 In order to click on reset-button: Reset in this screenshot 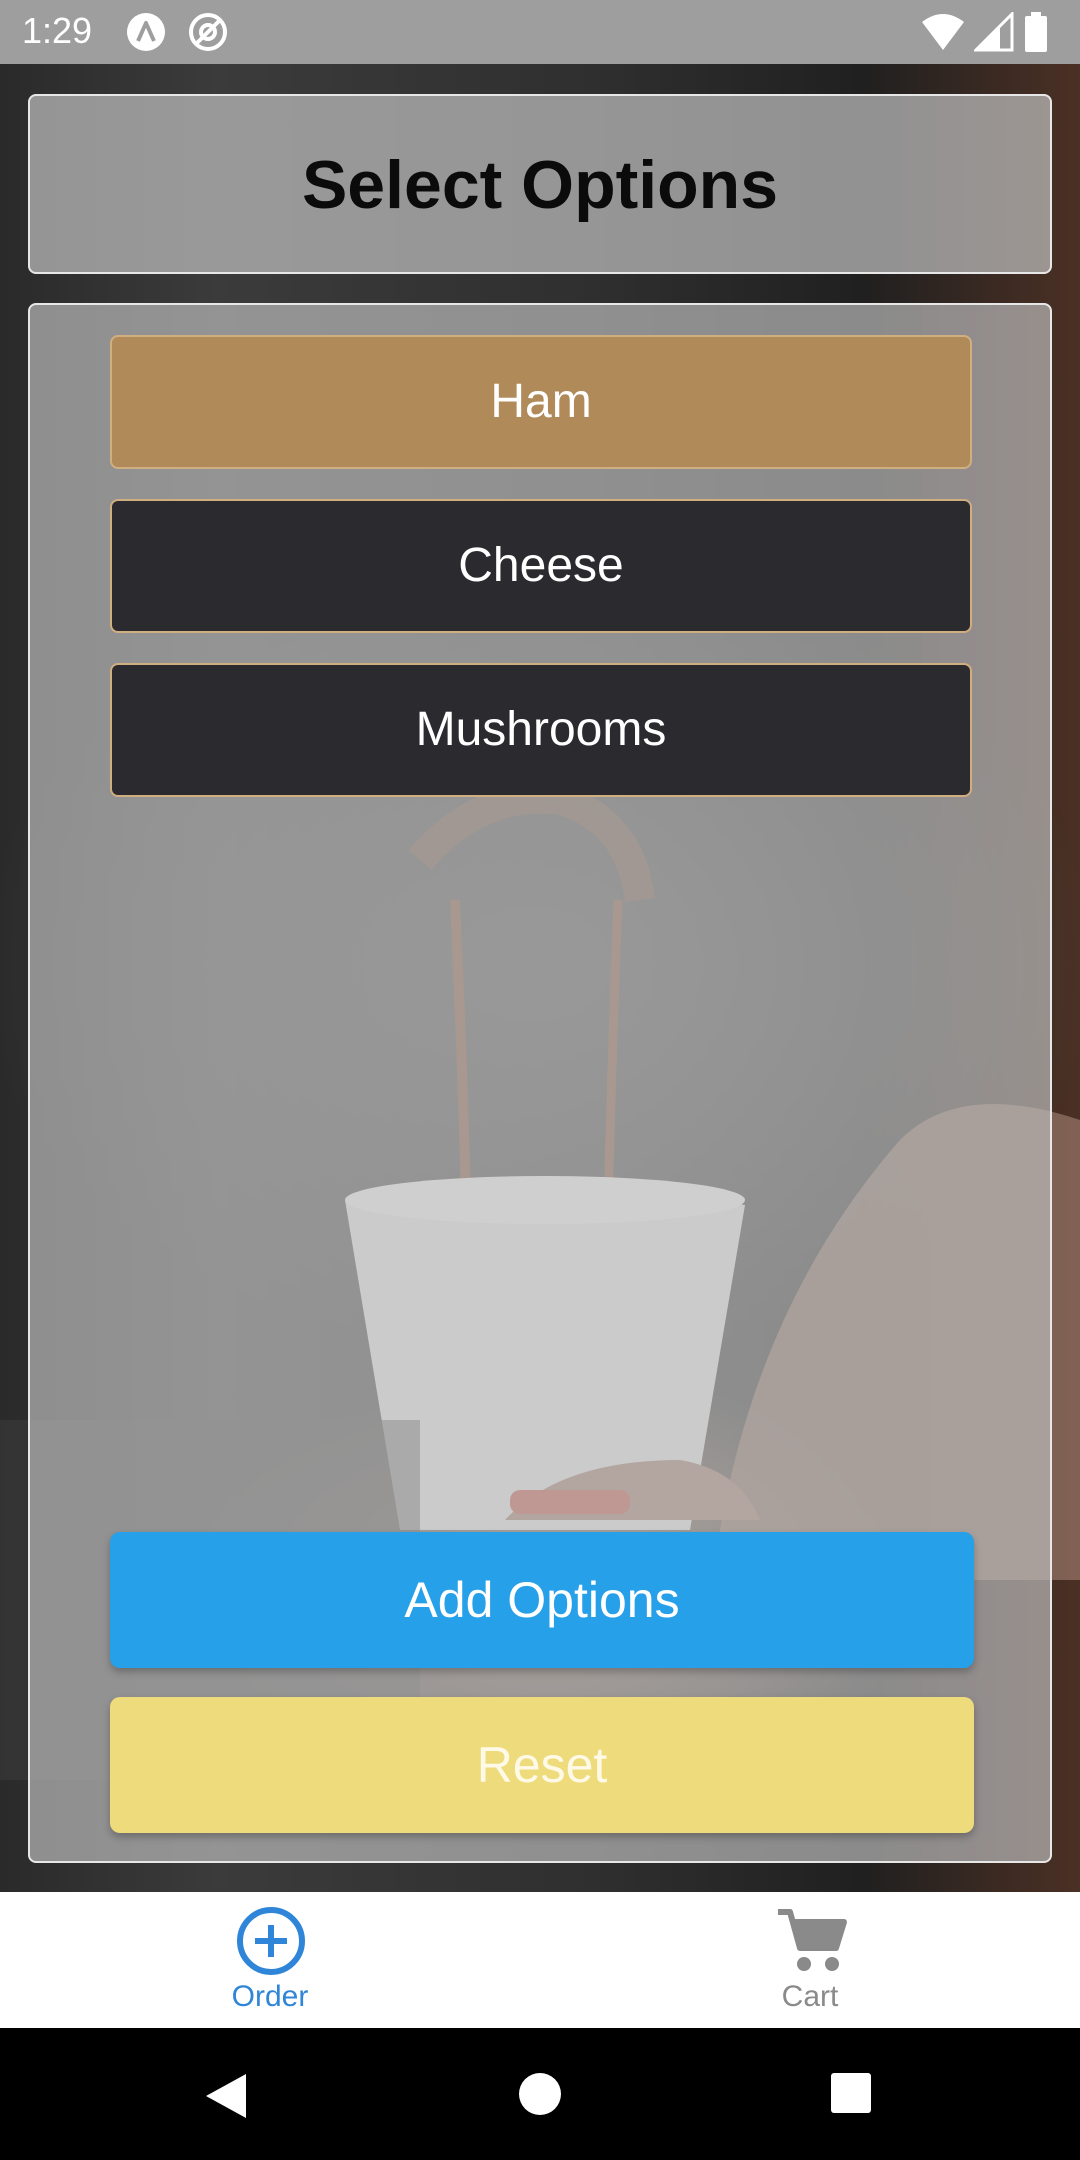, I will do `click(542, 1765)`.